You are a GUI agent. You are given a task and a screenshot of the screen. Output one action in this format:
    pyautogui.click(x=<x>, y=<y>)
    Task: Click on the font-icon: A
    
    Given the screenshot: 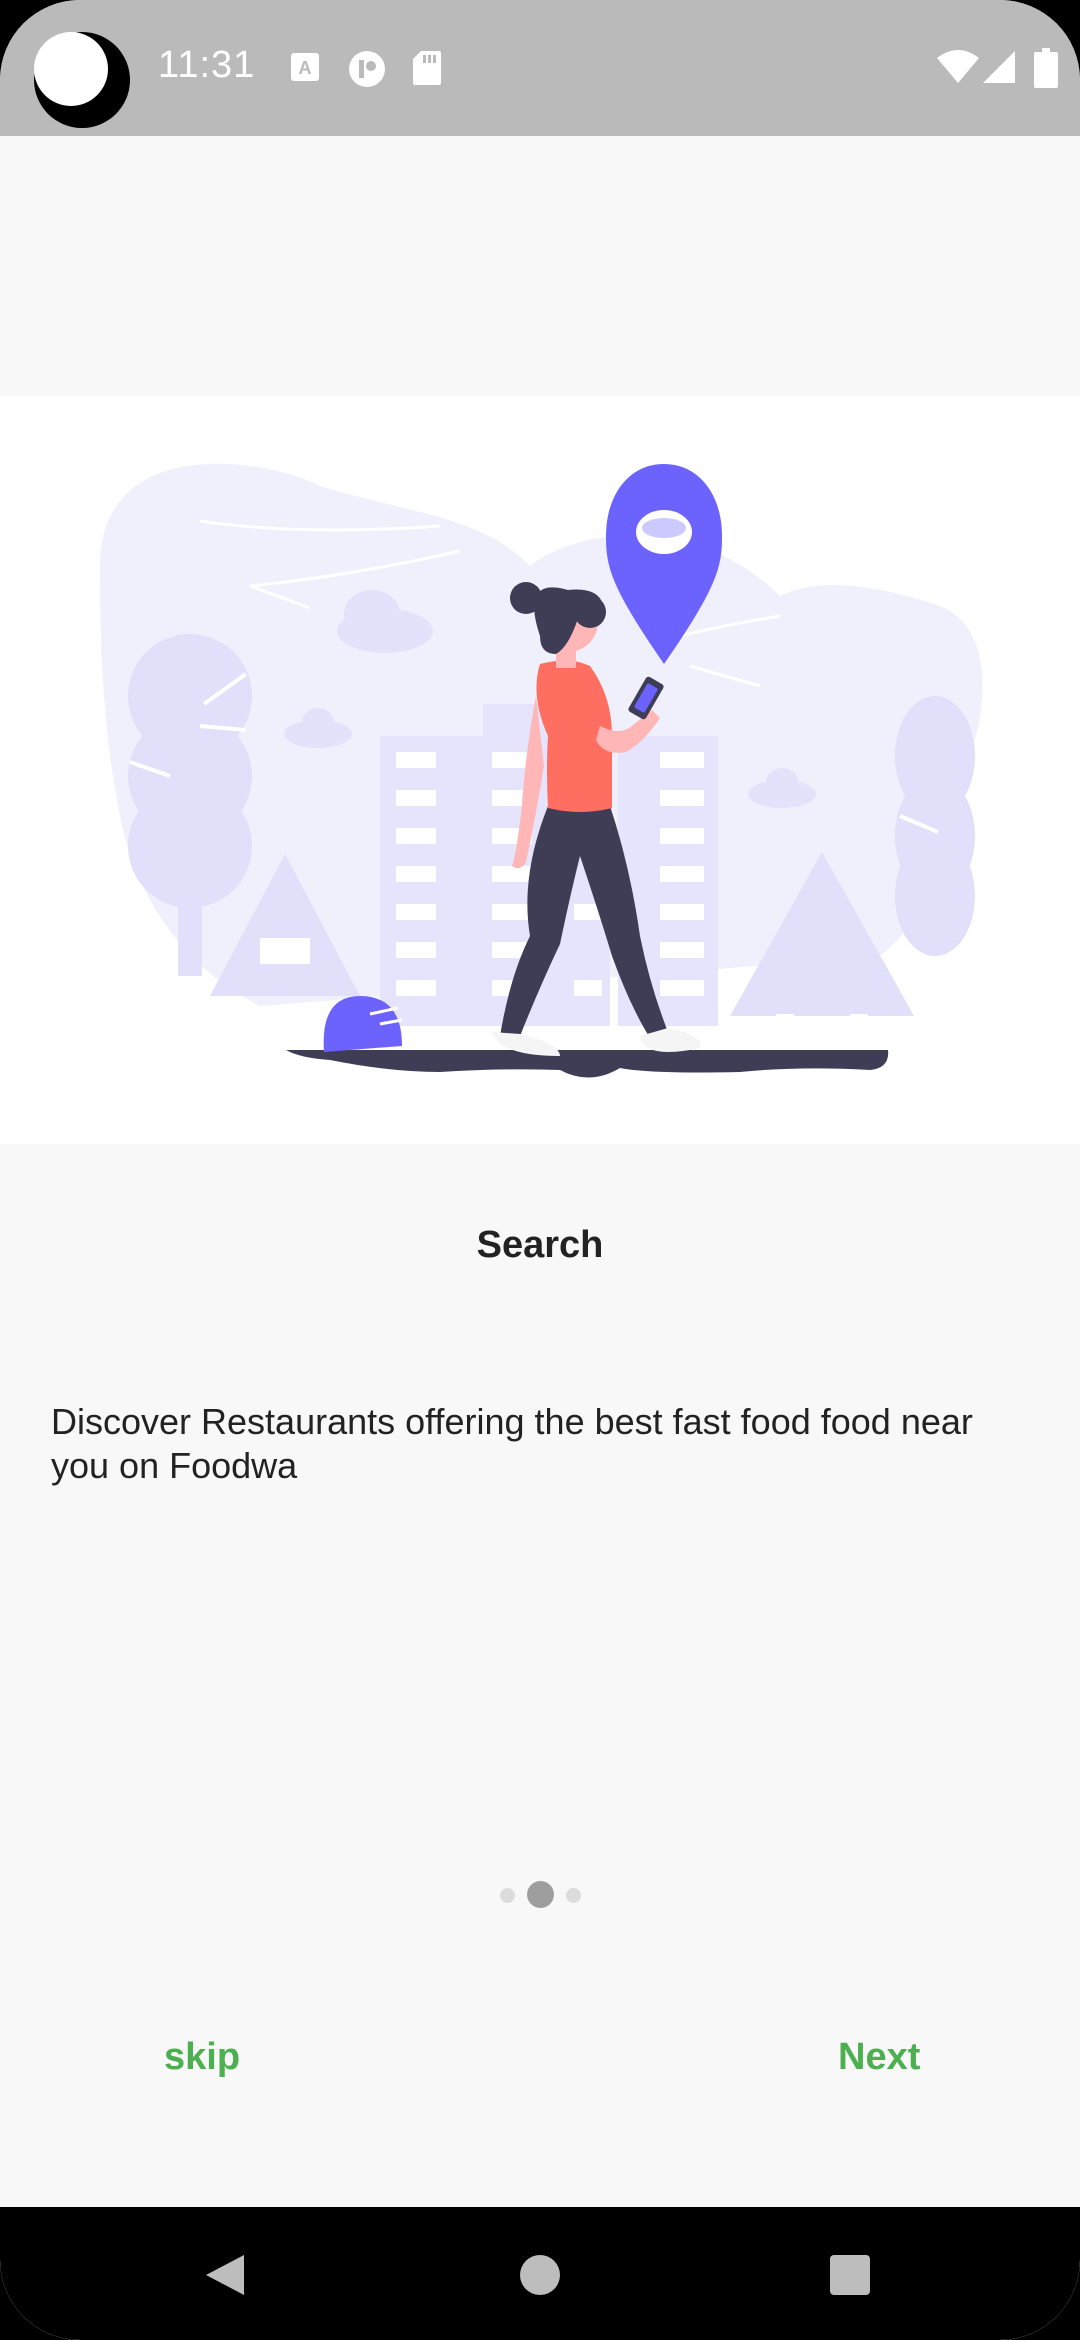 What is the action you would take?
    pyautogui.click(x=305, y=67)
    